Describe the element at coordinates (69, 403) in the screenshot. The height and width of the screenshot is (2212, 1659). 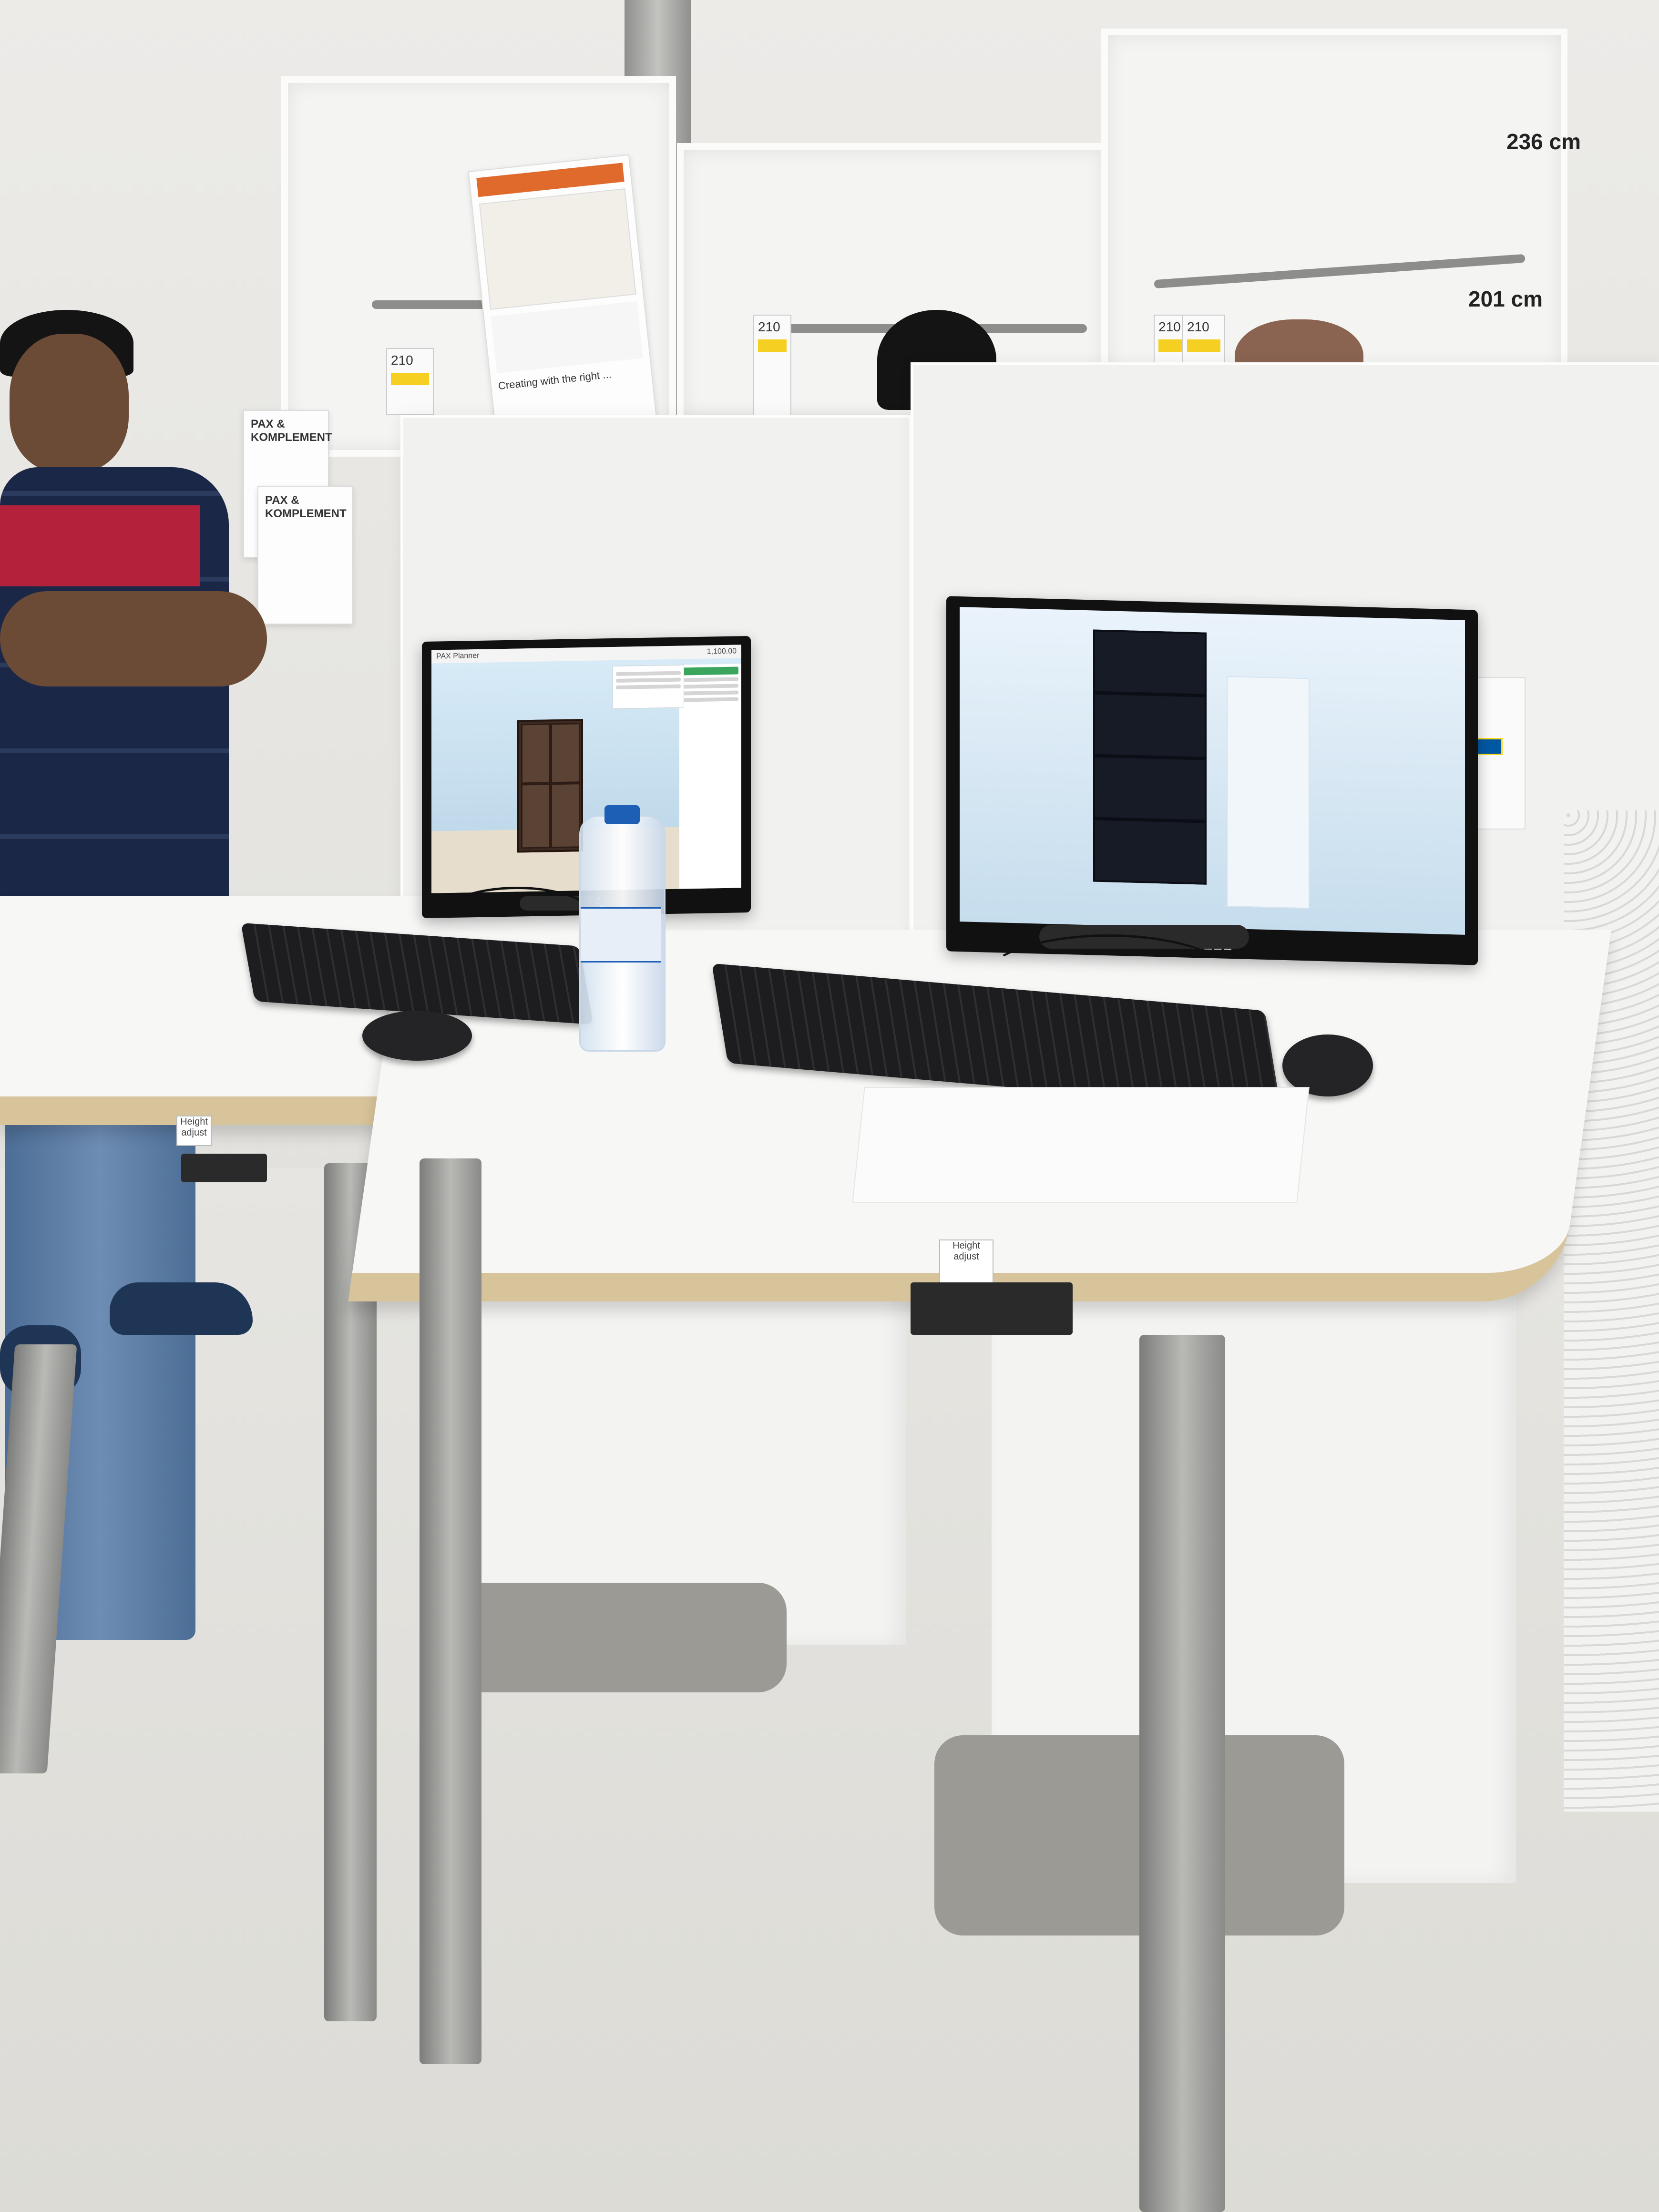
I see `person-head` at that location.